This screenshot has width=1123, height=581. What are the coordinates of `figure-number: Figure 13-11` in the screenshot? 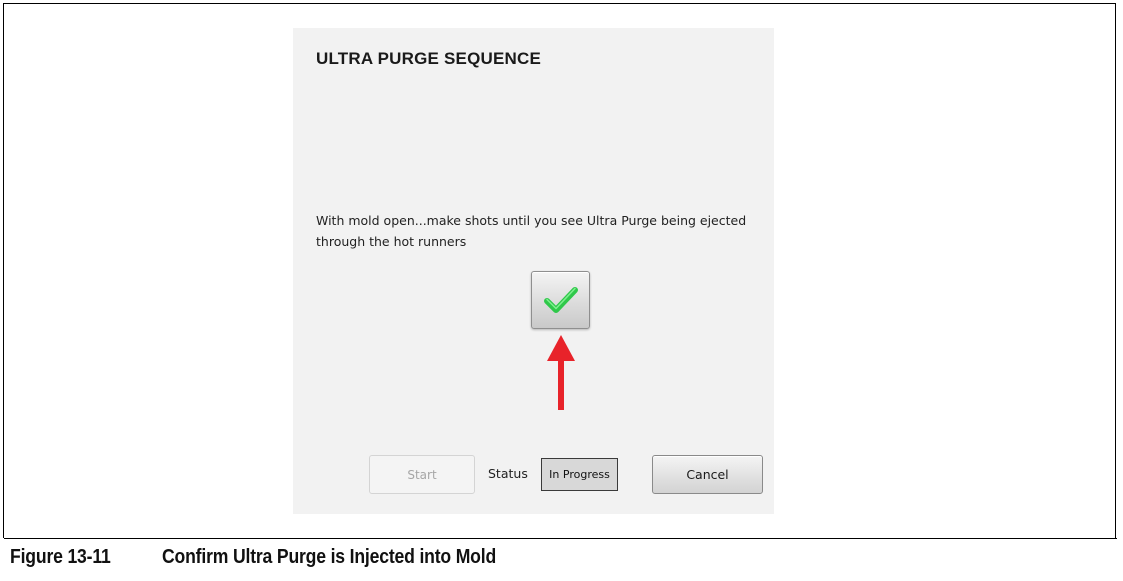 It's located at (60, 557).